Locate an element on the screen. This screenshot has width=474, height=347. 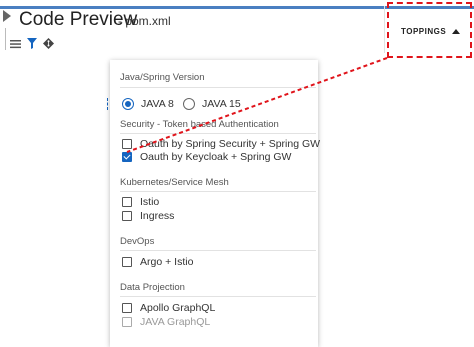
checkbox-label: Oauth by Keycloak + Spring GW is located at coordinates (216, 157).